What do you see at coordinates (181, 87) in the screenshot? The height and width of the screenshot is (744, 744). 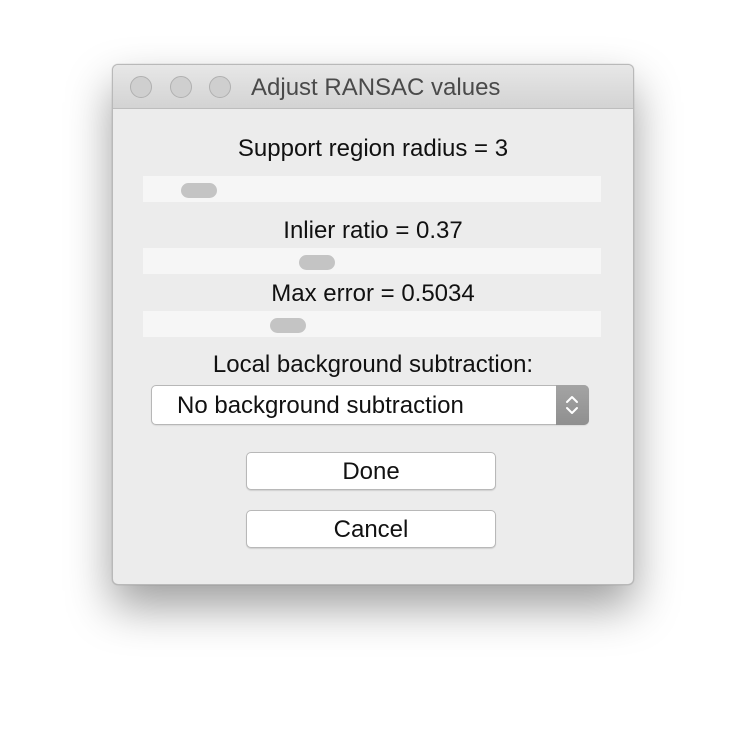 I see `minimize-window-button` at bounding box center [181, 87].